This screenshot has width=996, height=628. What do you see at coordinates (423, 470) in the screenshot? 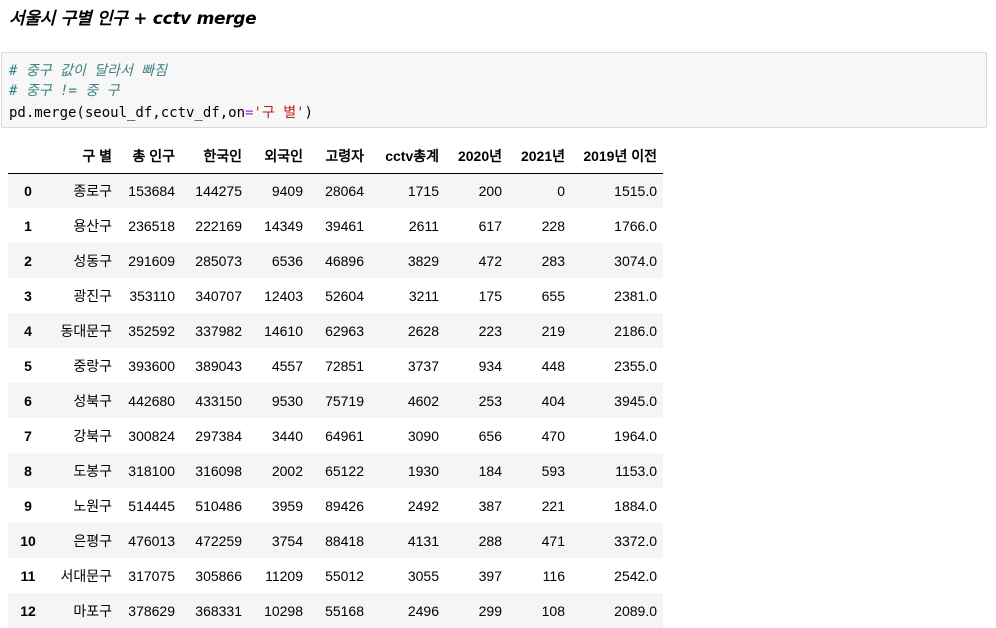
I see `cell-cctv: 1930` at bounding box center [423, 470].